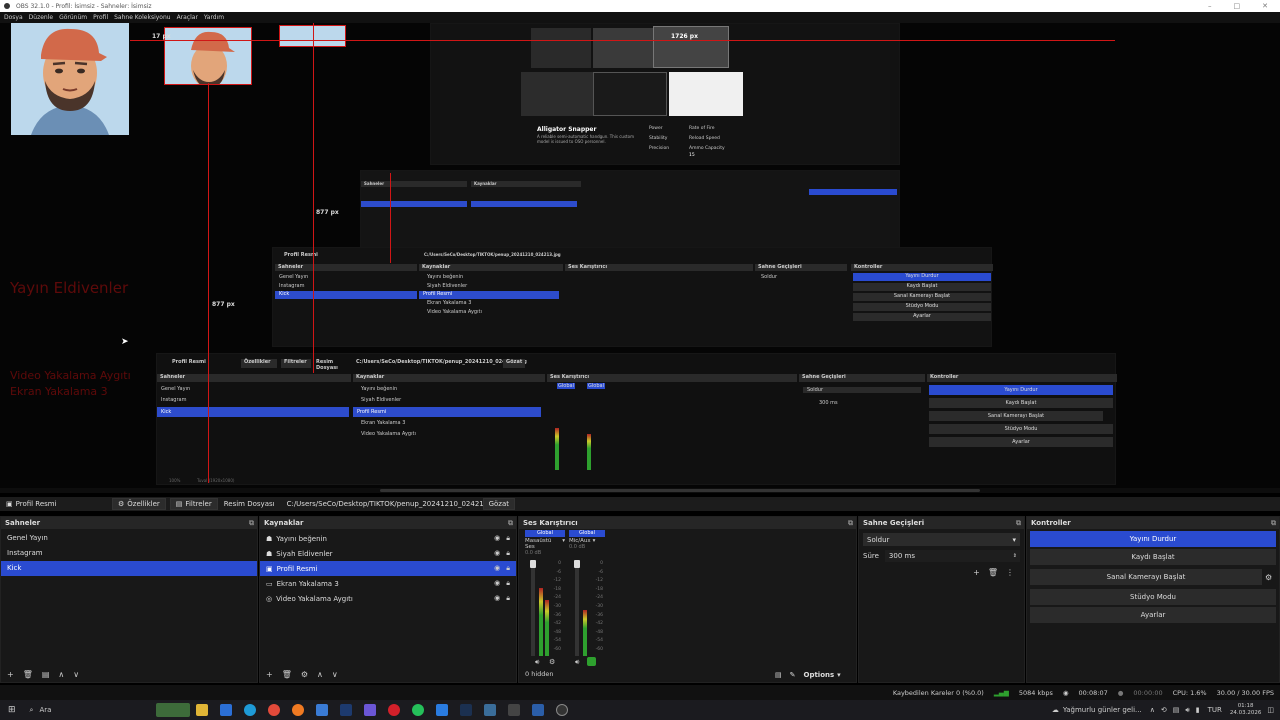  What do you see at coordinates (465, 710) in the screenshot?
I see `steam-icon` at bounding box center [465, 710].